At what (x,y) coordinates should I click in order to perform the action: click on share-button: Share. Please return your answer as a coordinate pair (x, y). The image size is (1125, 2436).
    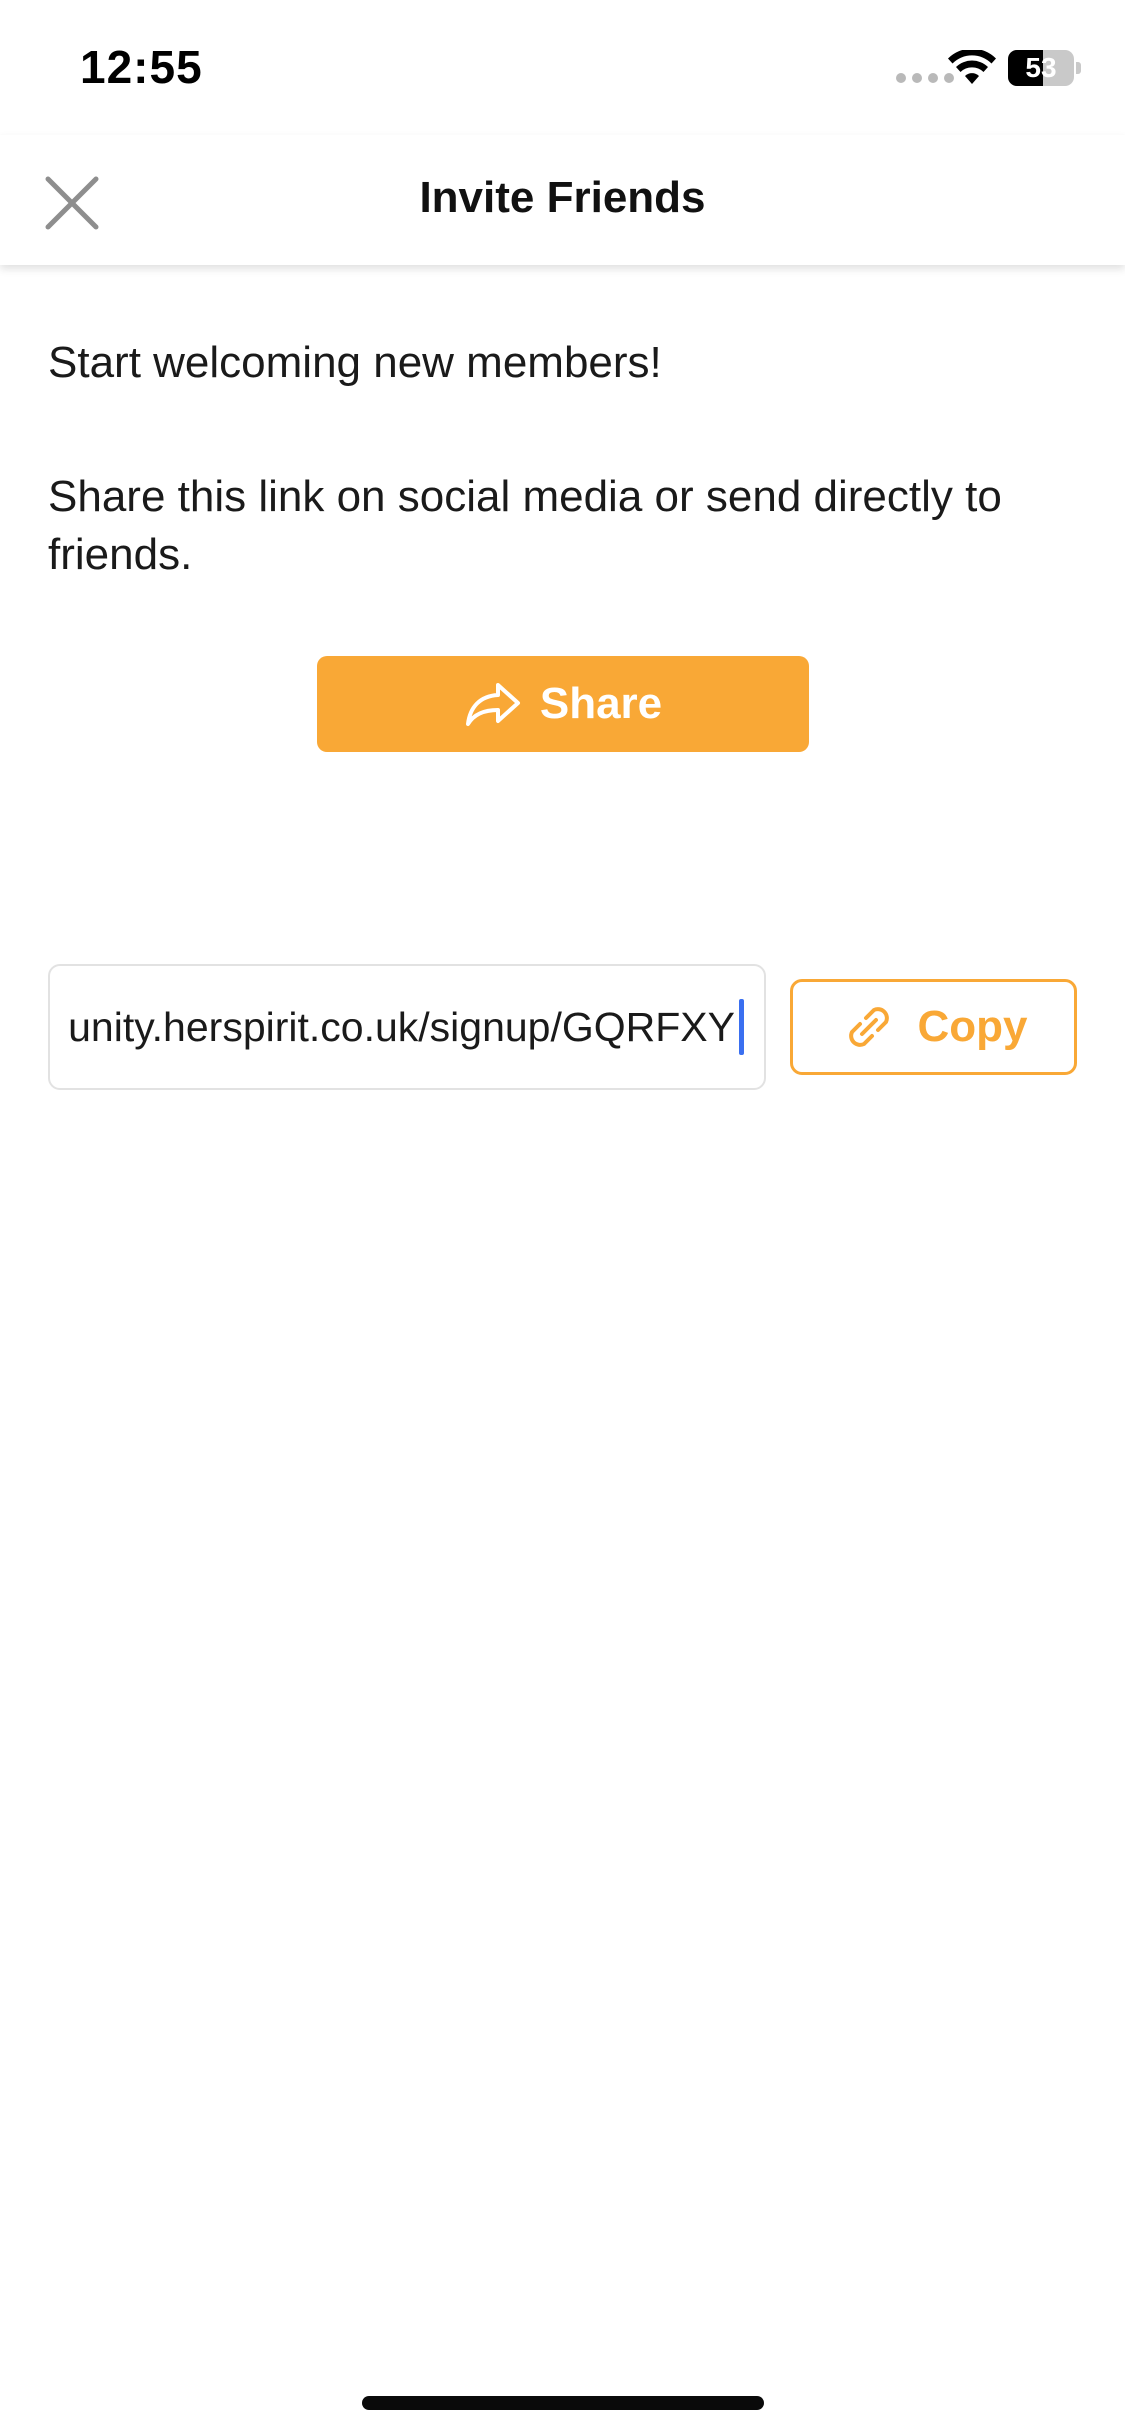
    Looking at the image, I should click on (563, 704).